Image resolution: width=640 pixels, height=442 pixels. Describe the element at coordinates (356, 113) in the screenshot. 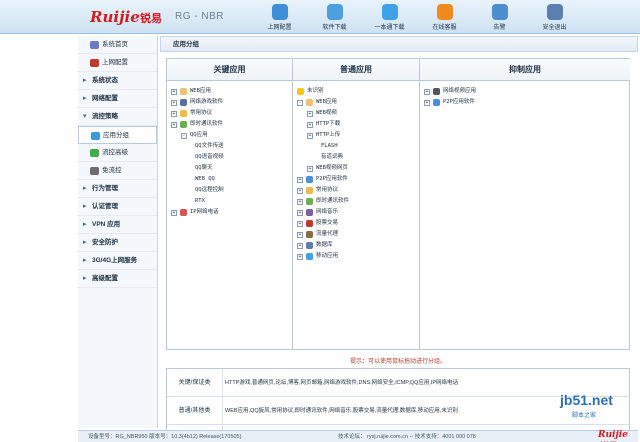

I see `tree-node: + WEB视频` at that location.